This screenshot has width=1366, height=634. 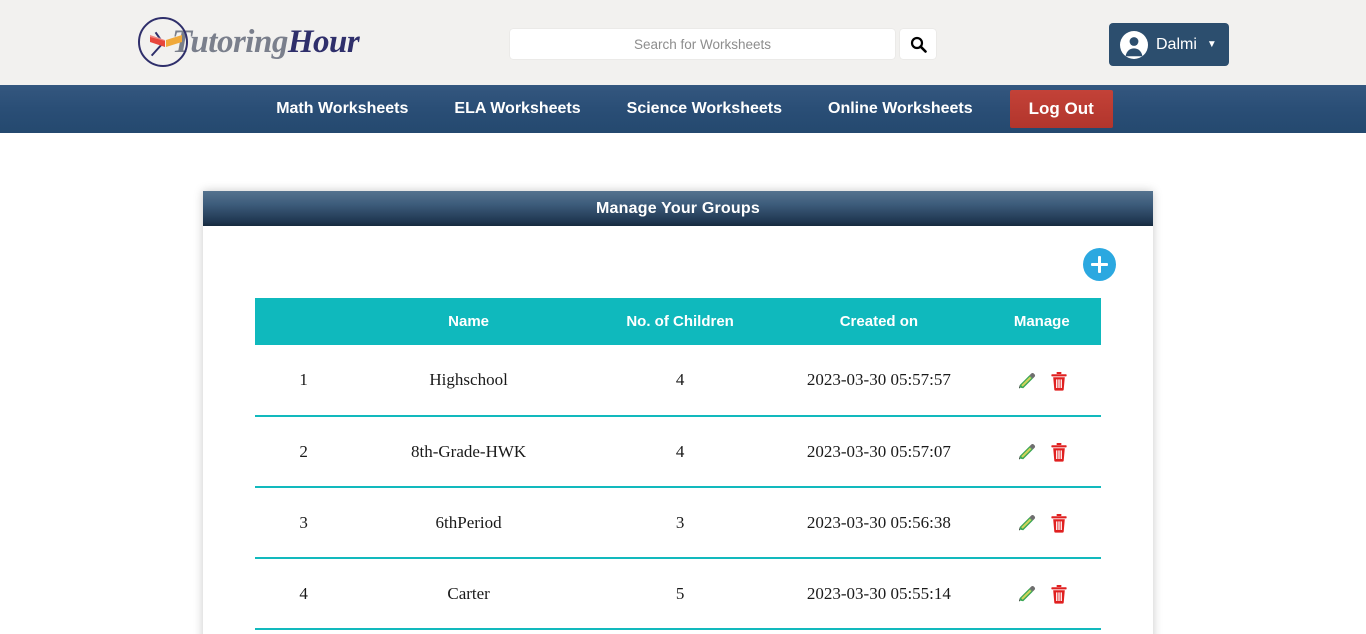 I want to click on cell-name: 8th-Grade-HWK, so click(x=468, y=452).